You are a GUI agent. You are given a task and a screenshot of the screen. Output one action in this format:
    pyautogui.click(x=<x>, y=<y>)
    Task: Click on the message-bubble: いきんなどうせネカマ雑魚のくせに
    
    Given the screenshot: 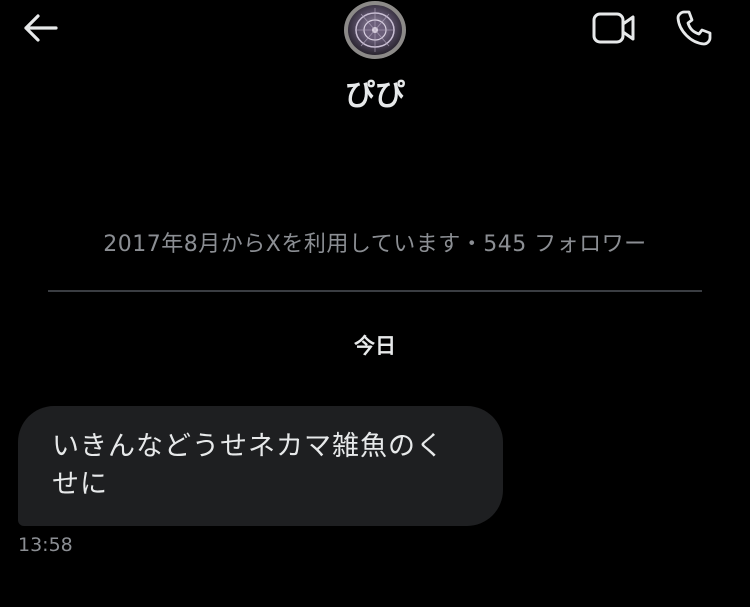 What is the action you would take?
    pyautogui.click(x=260, y=466)
    